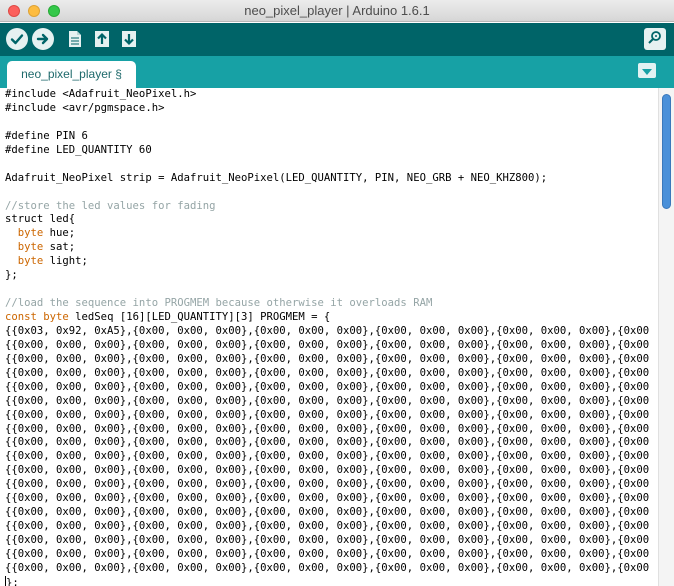  I want to click on code-line: #define LED_QUANTITY 60, so click(78, 149).